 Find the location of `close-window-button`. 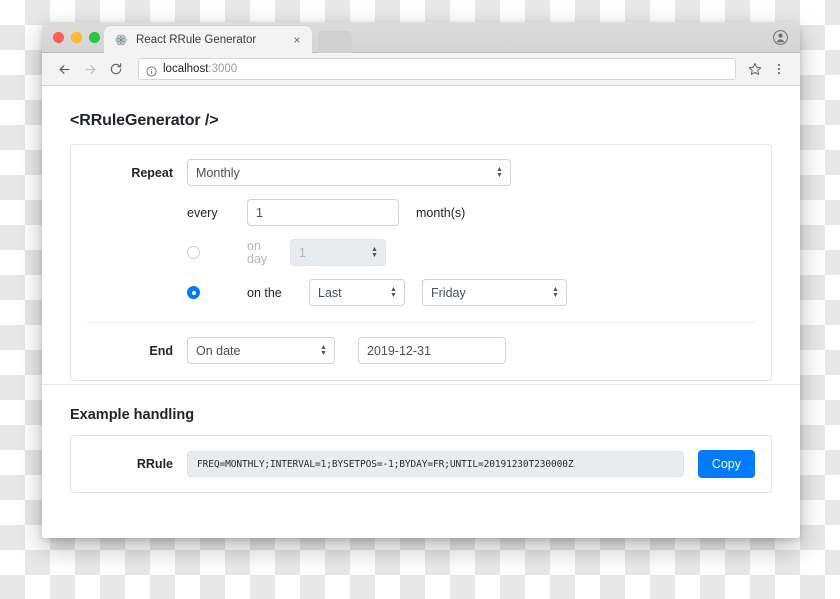

close-window-button is located at coordinates (58, 37).